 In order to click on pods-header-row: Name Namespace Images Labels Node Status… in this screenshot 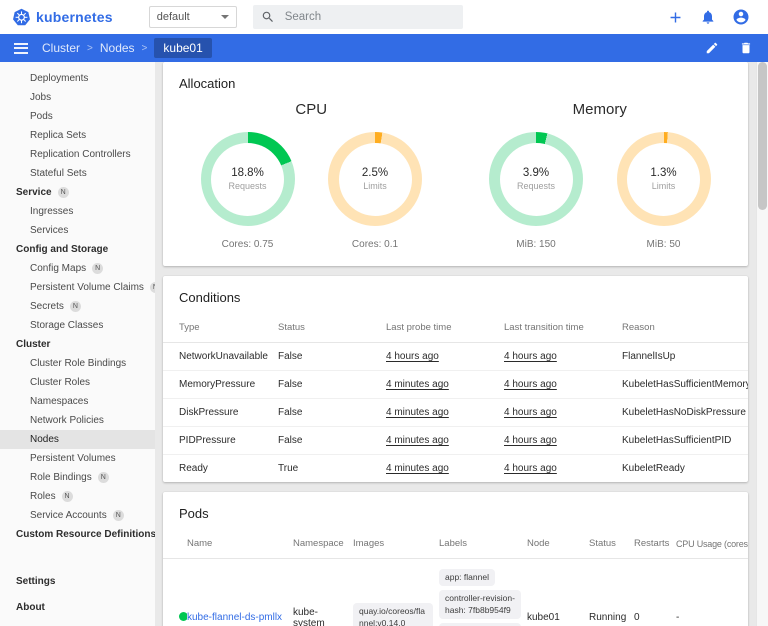, I will do `click(455, 544)`.